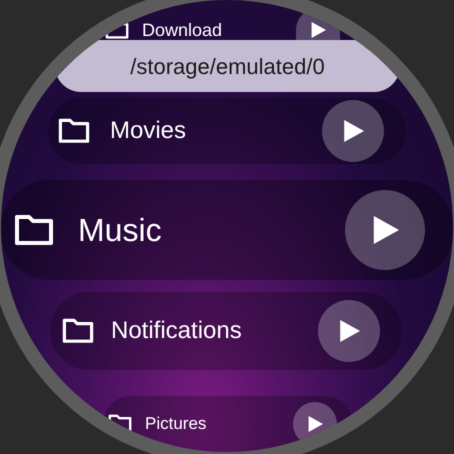 This screenshot has width=454, height=454. I want to click on folder-name: Download, so click(183, 30).